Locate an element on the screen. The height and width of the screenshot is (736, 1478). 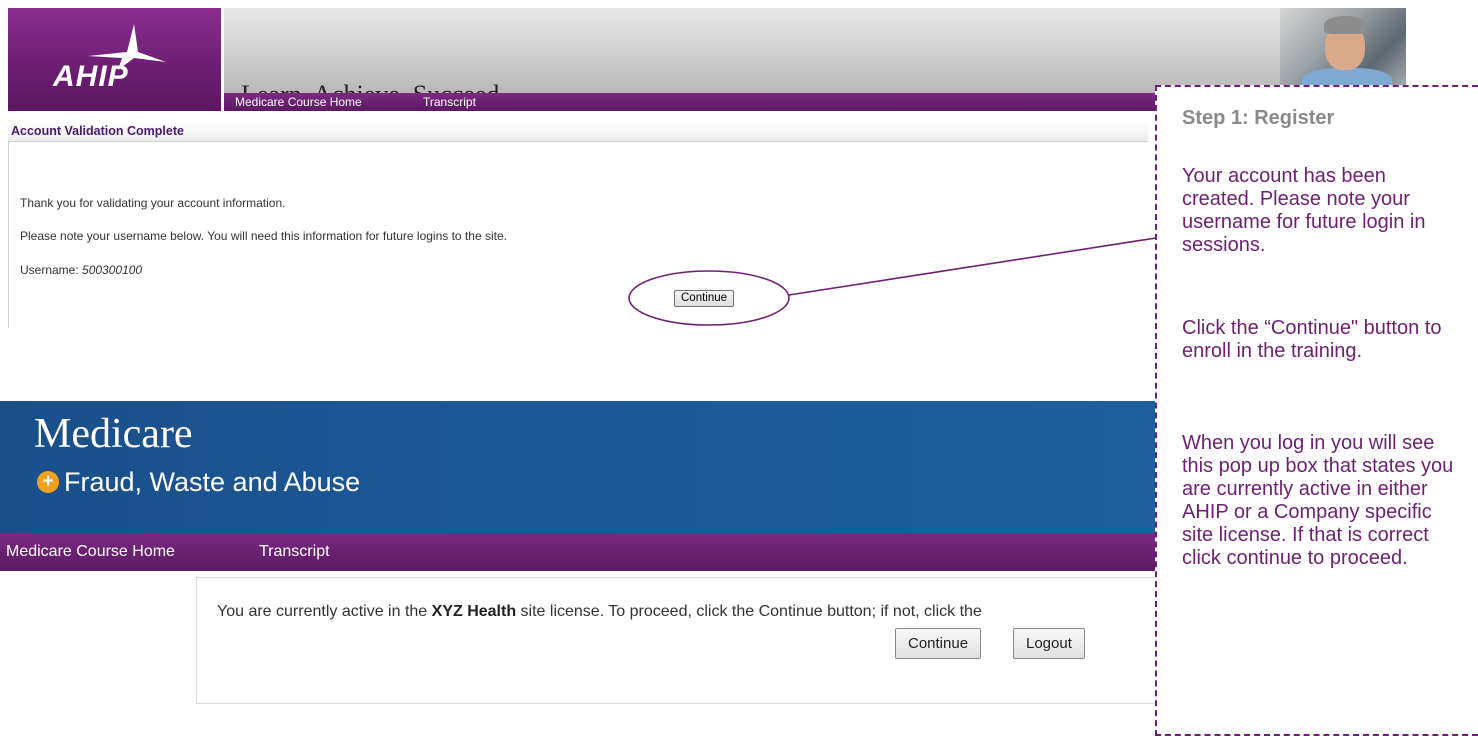
username-line: Username: 500300100 is located at coordinates (81, 270).